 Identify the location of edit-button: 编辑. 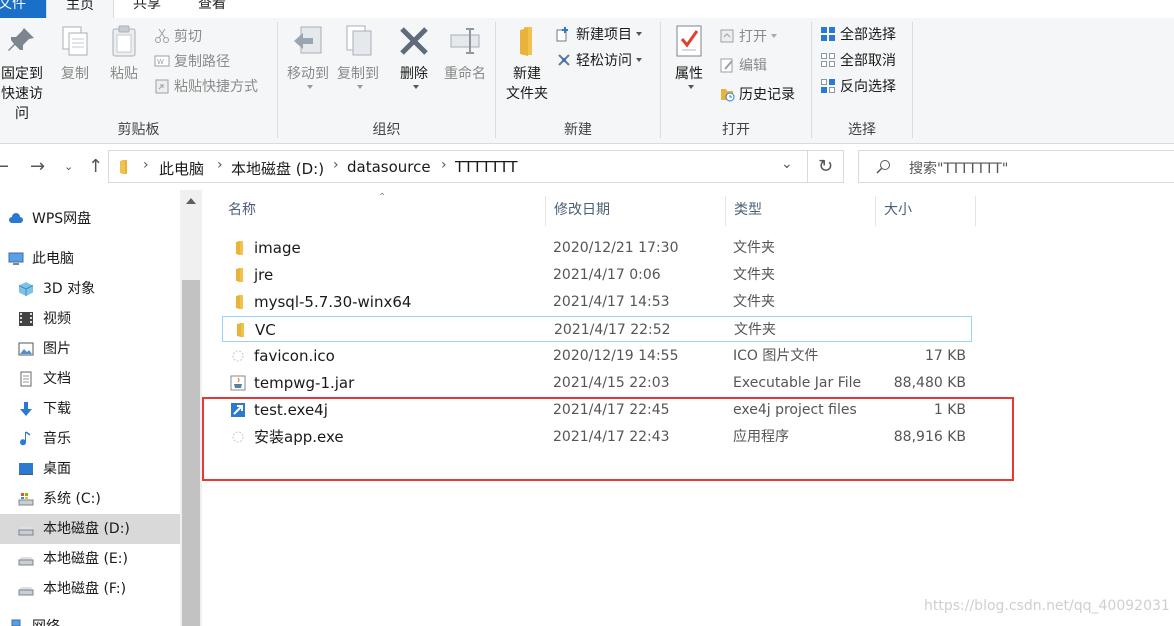
(743, 66).